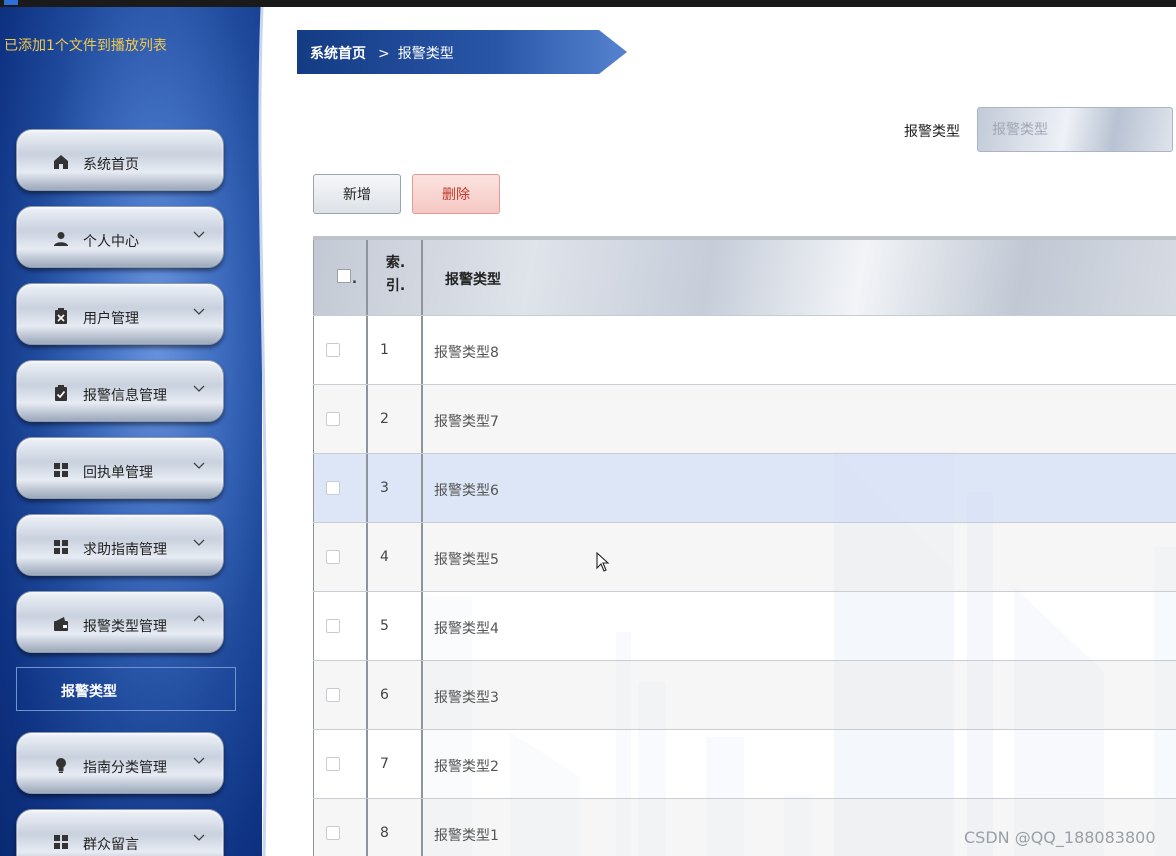  Describe the element at coordinates (395, 286) in the screenshot. I see `index-header-line2: 引.` at that location.